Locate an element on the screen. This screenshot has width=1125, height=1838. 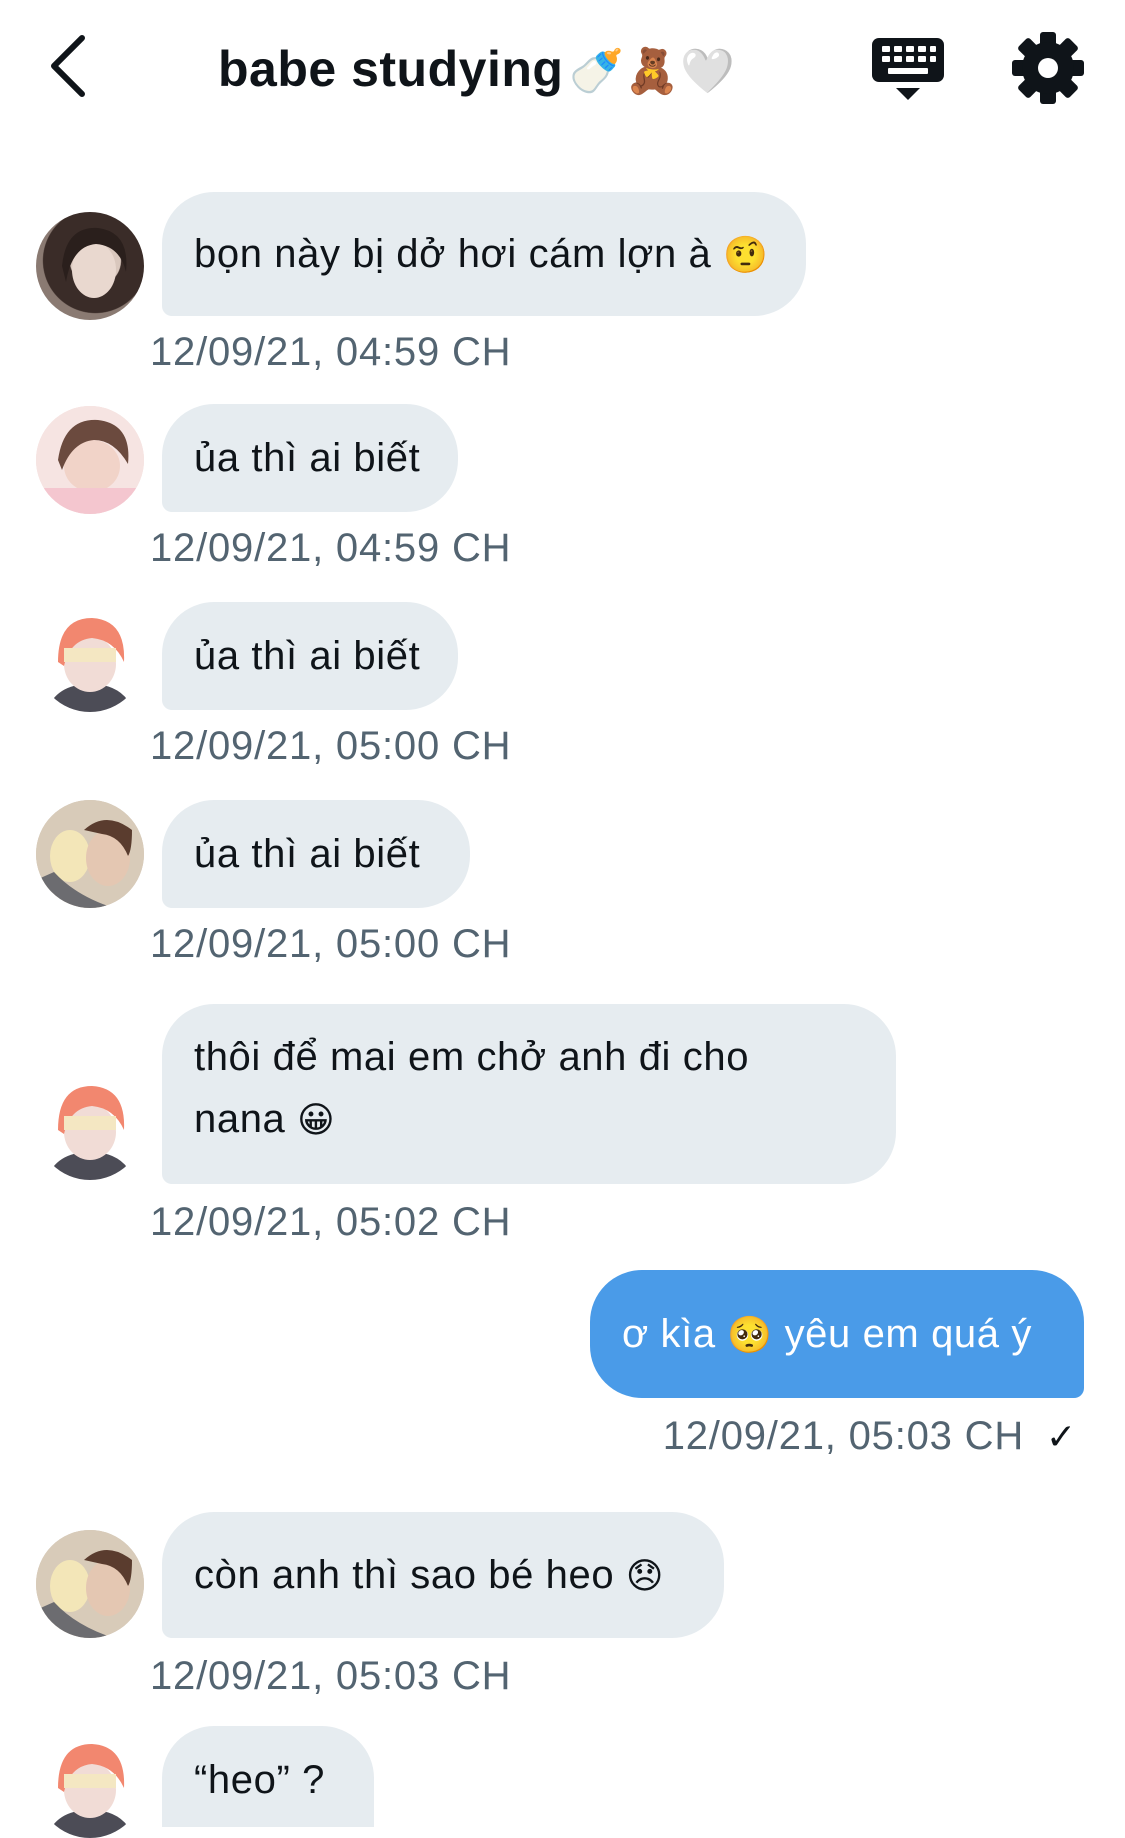
message-bubble: bọn này bị dở hơi cám lợn à 🤨 is located at coordinates (484, 254).